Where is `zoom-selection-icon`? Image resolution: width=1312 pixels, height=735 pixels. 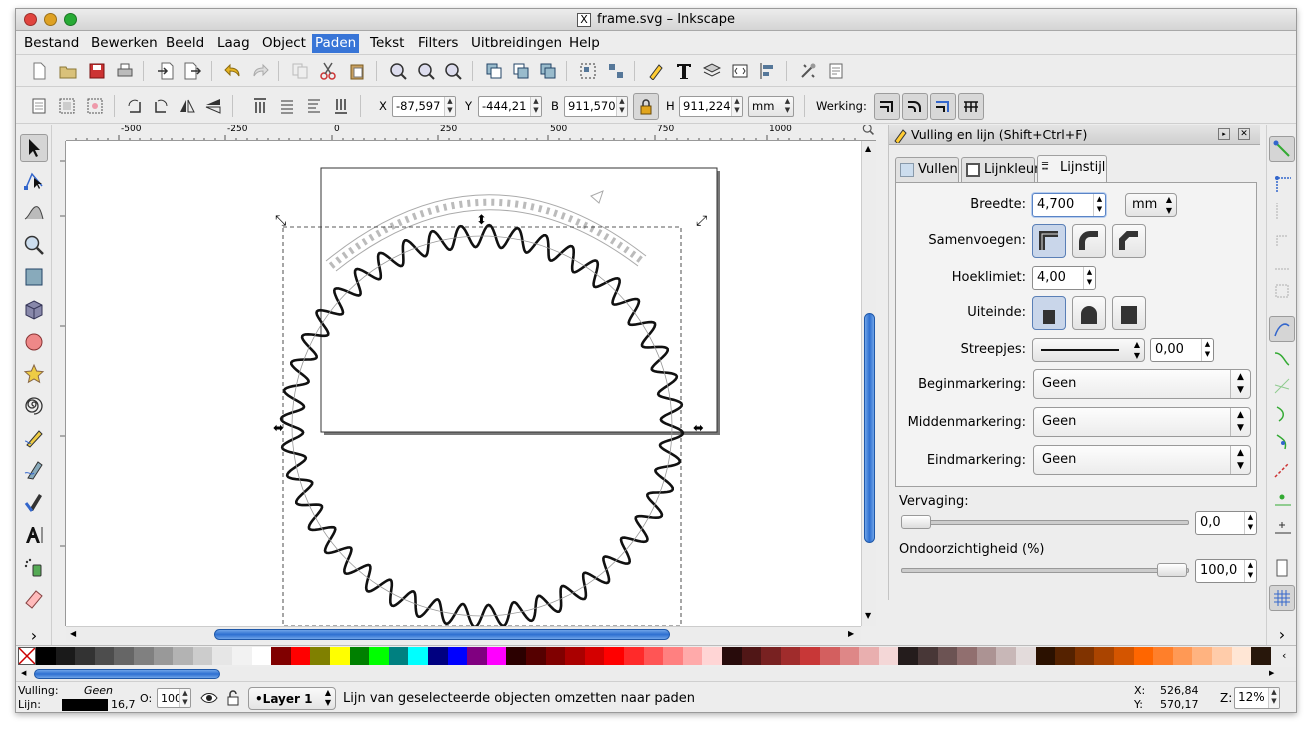 zoom-selection-icon is located at coordinates (398, 71).